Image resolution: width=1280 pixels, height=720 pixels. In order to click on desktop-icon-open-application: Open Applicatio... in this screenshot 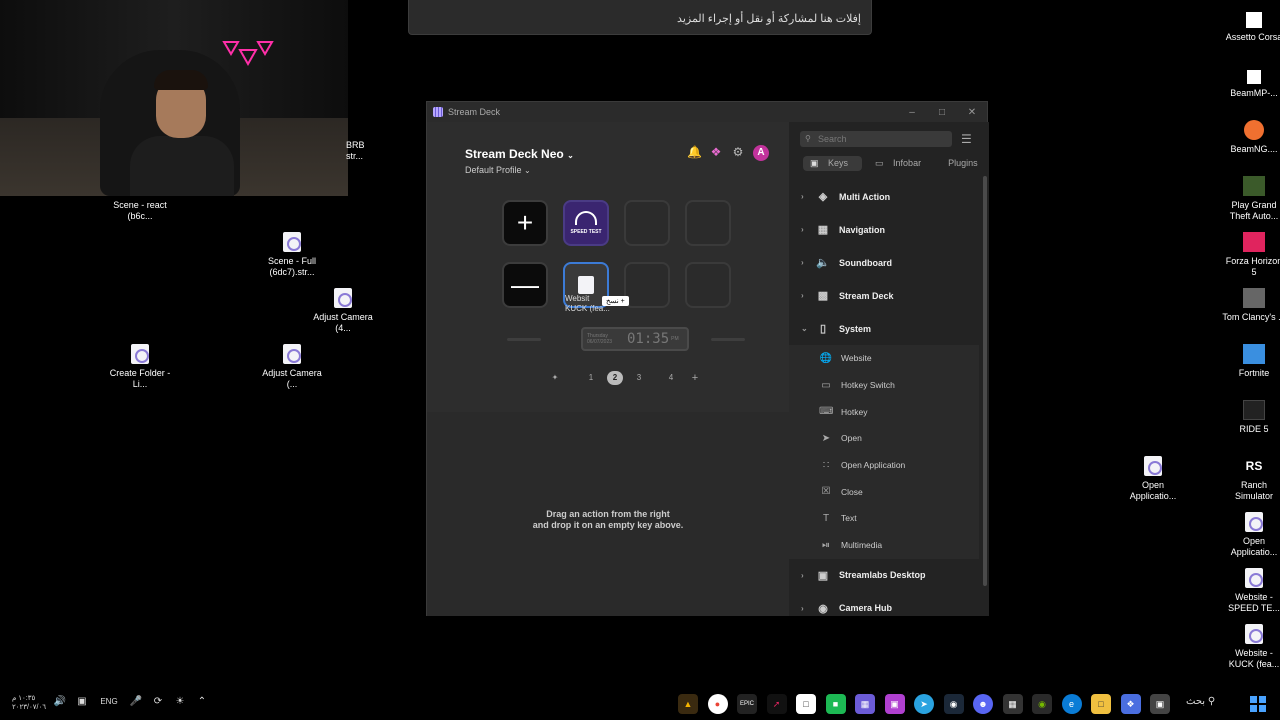, I will do `click(1153, 479)`.